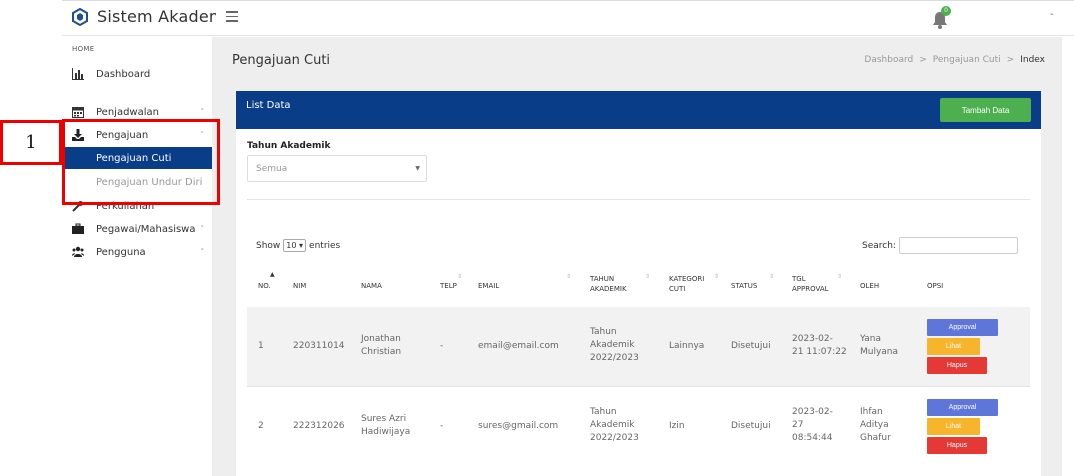  I want to click on briefcase-icon, so click(78, 228).